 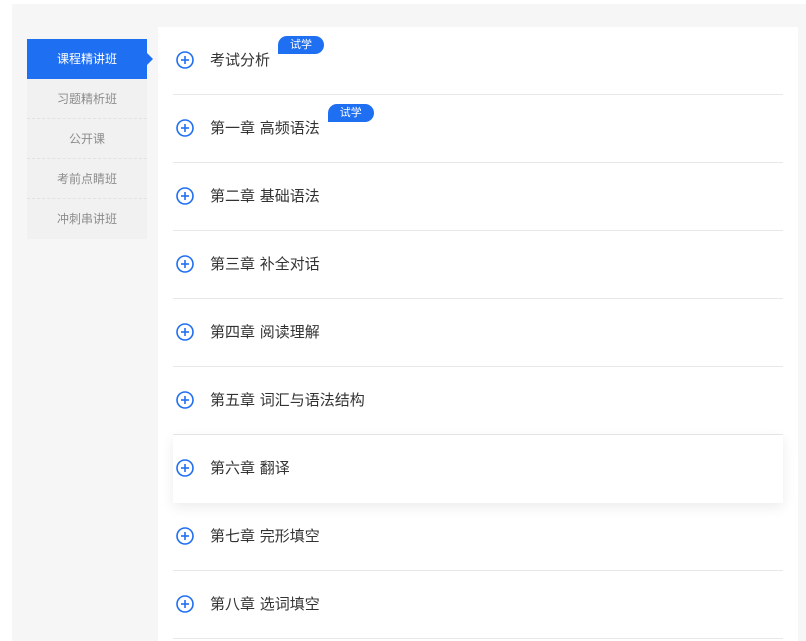 What do you see at coordinates (265, 196) in the screenshot?
I see `chapter-title: 第二章 基础语法` at bounding box center [265, 196].